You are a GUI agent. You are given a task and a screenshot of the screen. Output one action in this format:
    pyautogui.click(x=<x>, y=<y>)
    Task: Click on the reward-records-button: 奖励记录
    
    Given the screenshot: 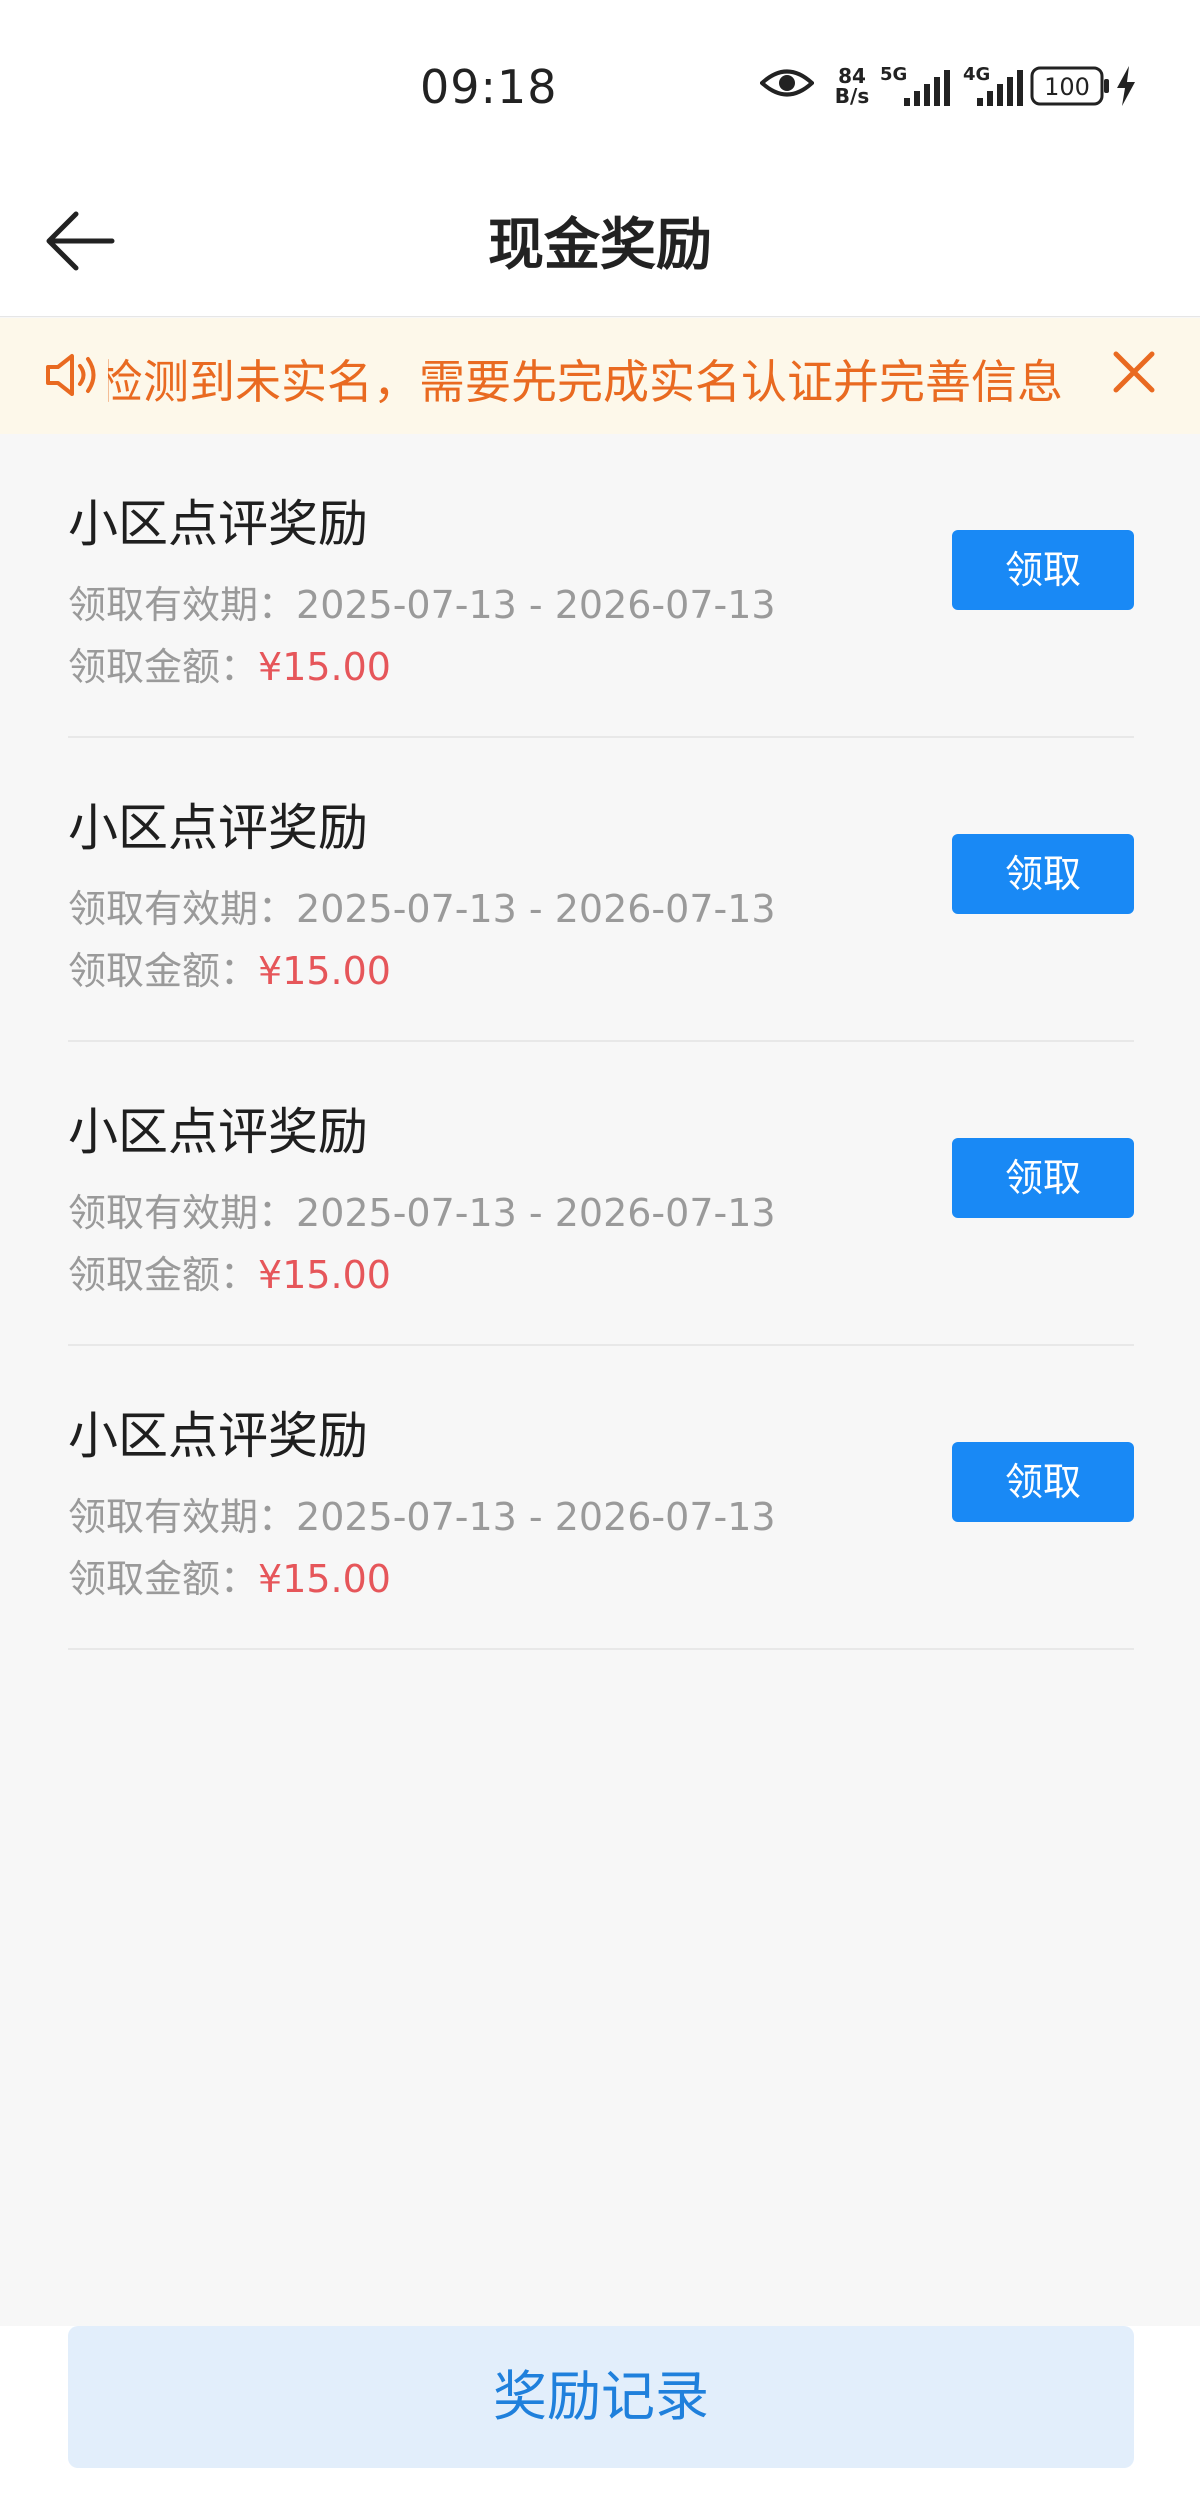 What is the action you would take?
    pyautogui.click(x=601, y=2397)
    